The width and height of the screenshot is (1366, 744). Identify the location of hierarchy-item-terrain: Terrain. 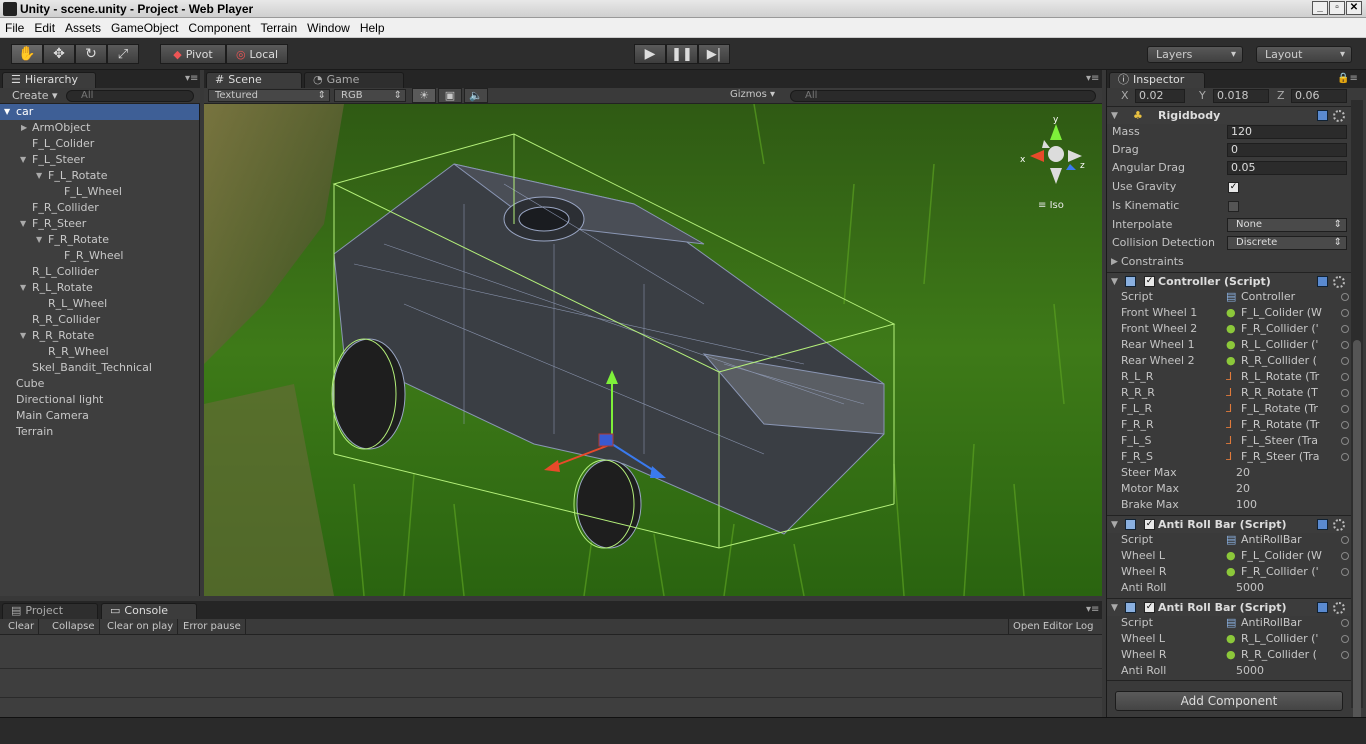
(99, 432).